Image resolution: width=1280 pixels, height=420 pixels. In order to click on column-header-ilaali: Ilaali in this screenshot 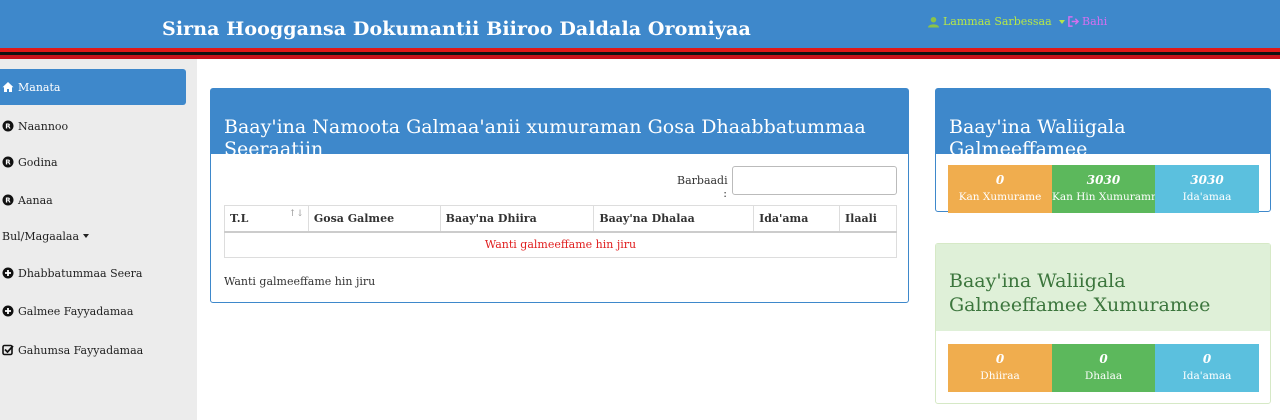, I will do `click(868, 219)`.